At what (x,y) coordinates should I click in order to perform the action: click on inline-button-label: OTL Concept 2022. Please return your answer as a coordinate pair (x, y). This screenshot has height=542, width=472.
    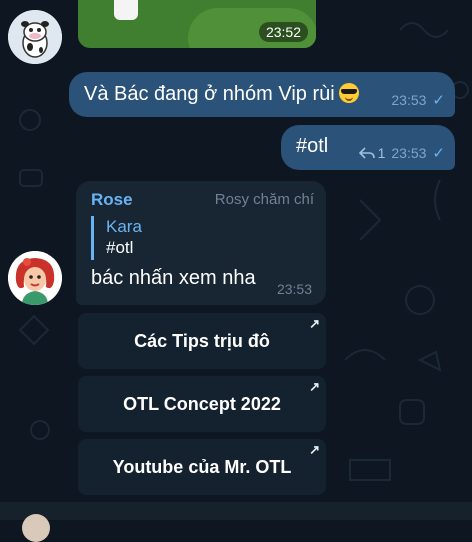
    Looking at the image, I should click on (202, 403).